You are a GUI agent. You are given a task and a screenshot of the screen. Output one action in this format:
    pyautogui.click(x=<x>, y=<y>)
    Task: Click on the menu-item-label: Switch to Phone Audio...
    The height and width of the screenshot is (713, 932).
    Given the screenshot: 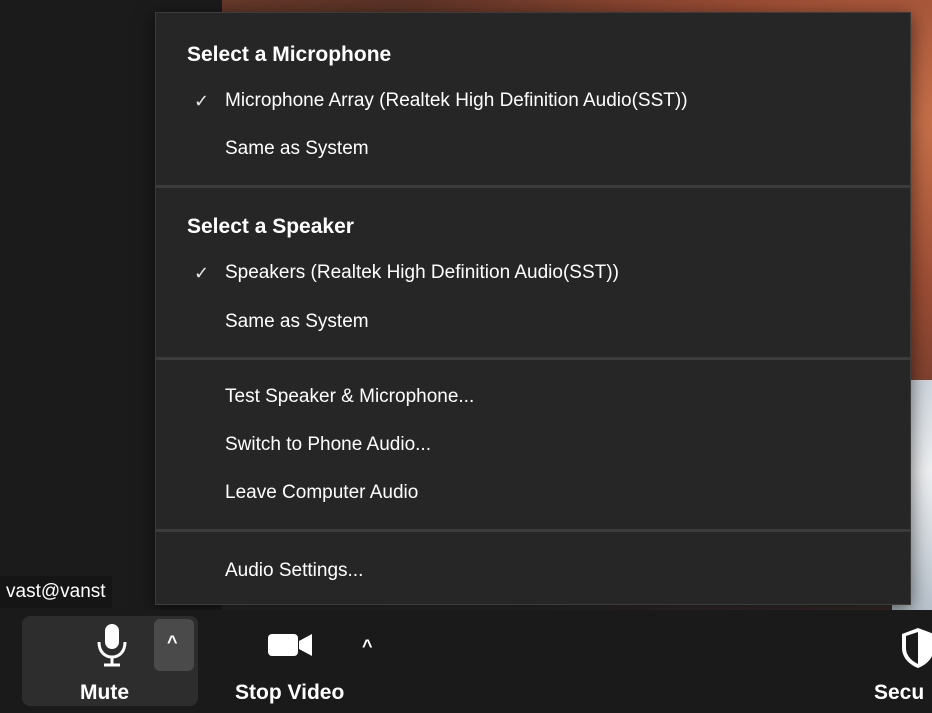 What is the action you would take?
    pyautogui.click(x=328, y=444)
    